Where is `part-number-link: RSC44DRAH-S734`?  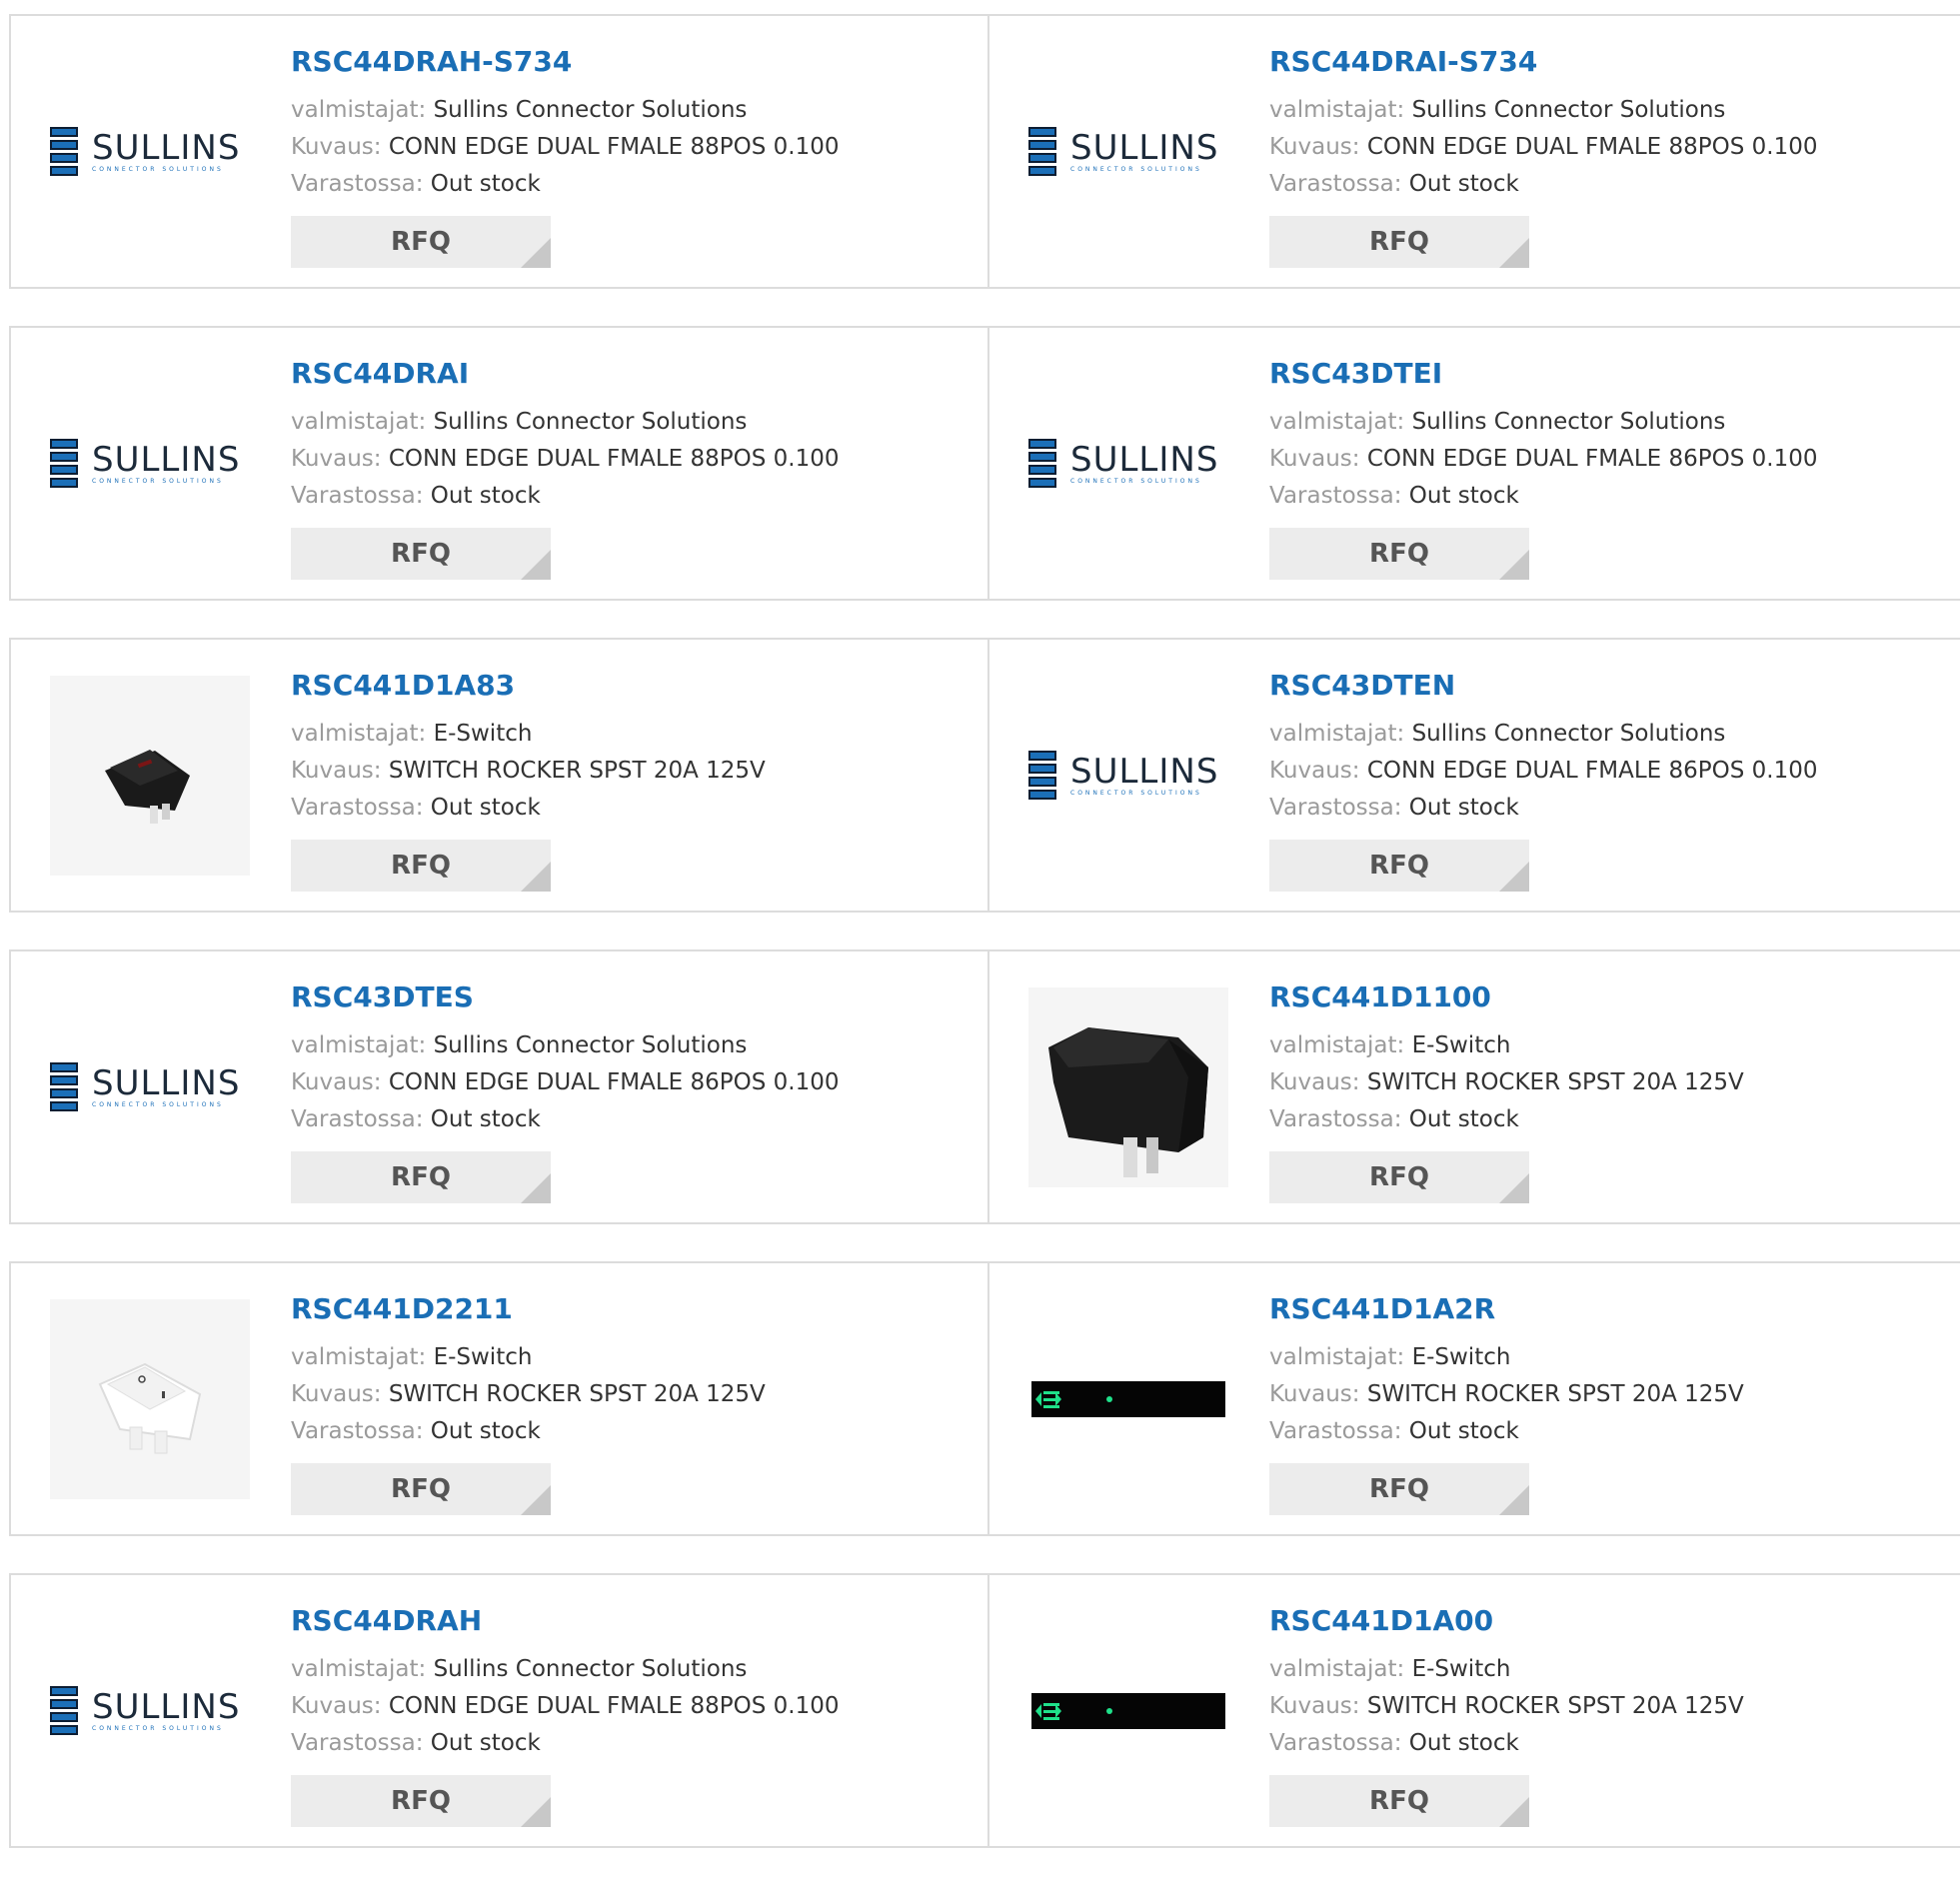 part-number-link: RSC44DRAH-S734 is located at coordinates (566, 68).